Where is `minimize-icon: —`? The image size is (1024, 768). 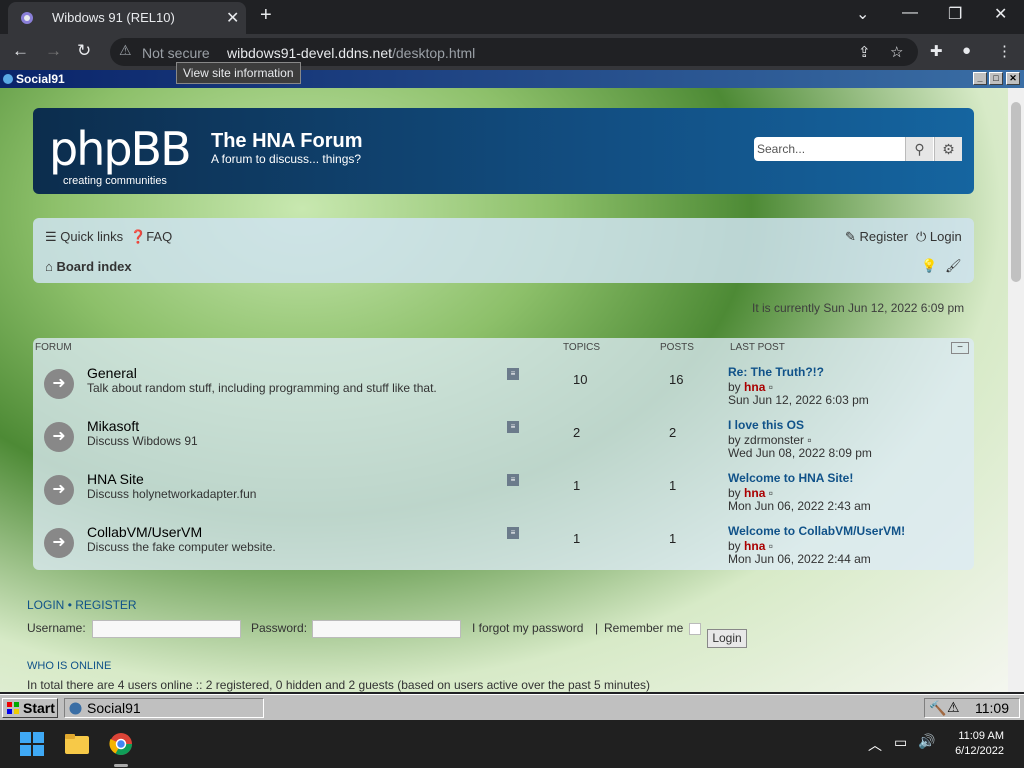 minimize-icon: — is located at coordinates (910, 13).